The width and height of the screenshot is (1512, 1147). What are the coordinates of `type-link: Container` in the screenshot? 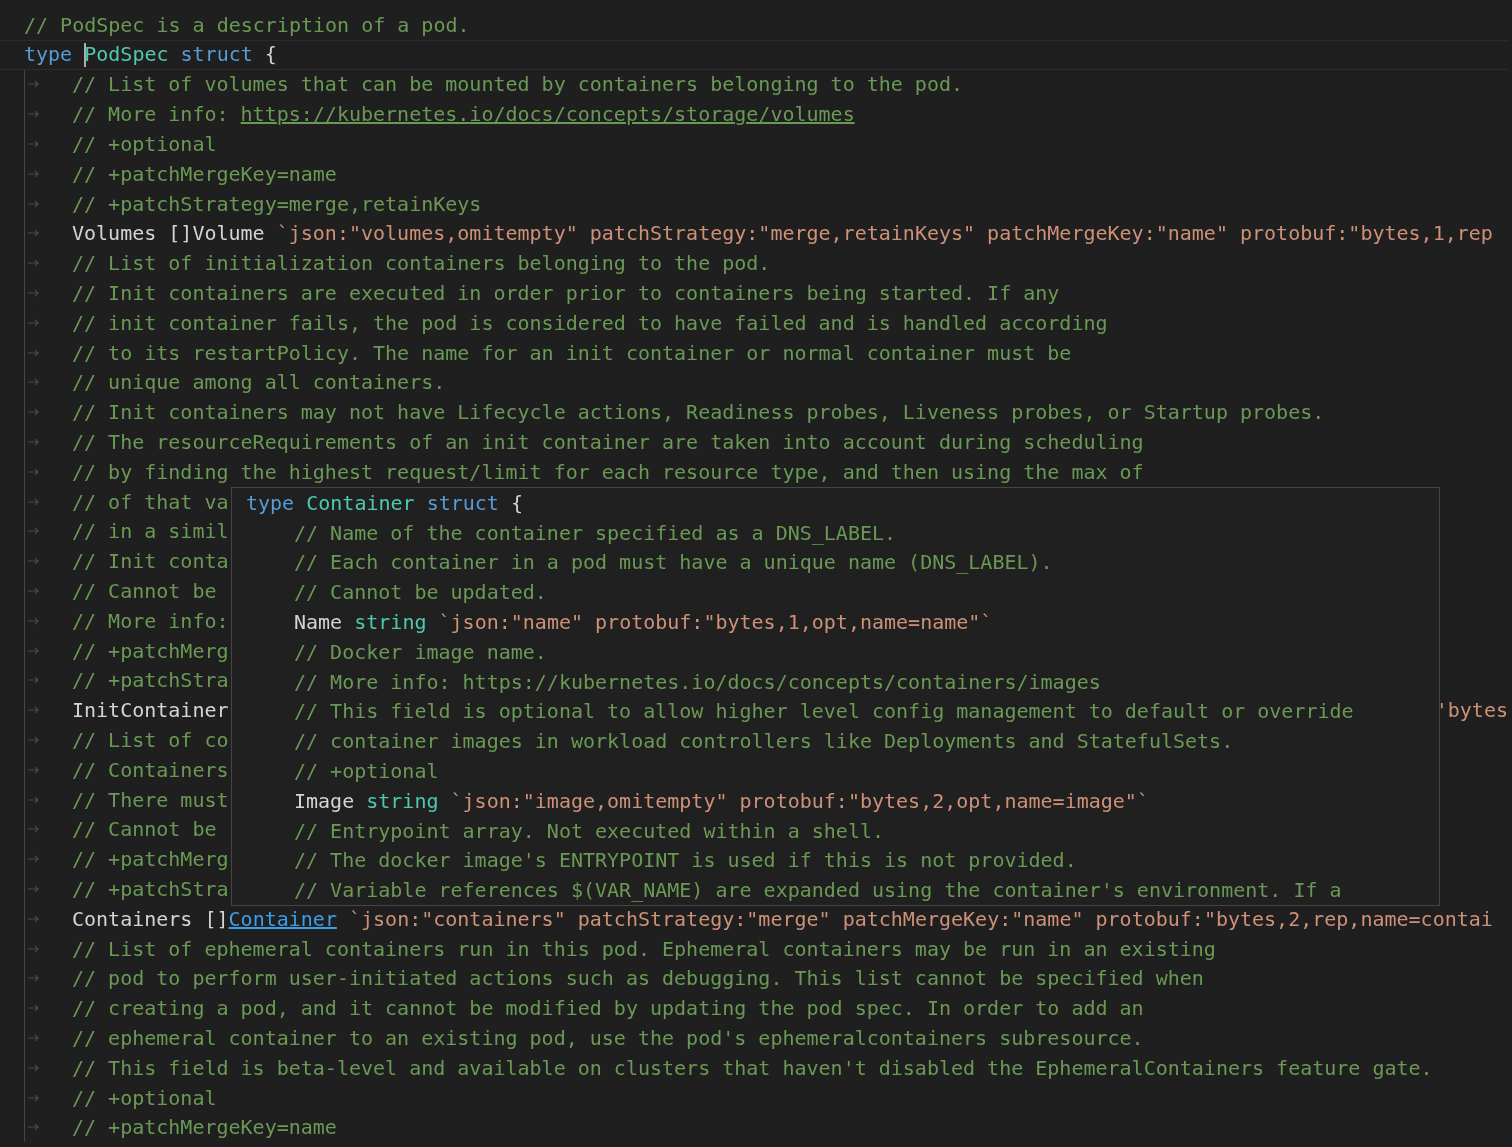 It's located at (282, 918).